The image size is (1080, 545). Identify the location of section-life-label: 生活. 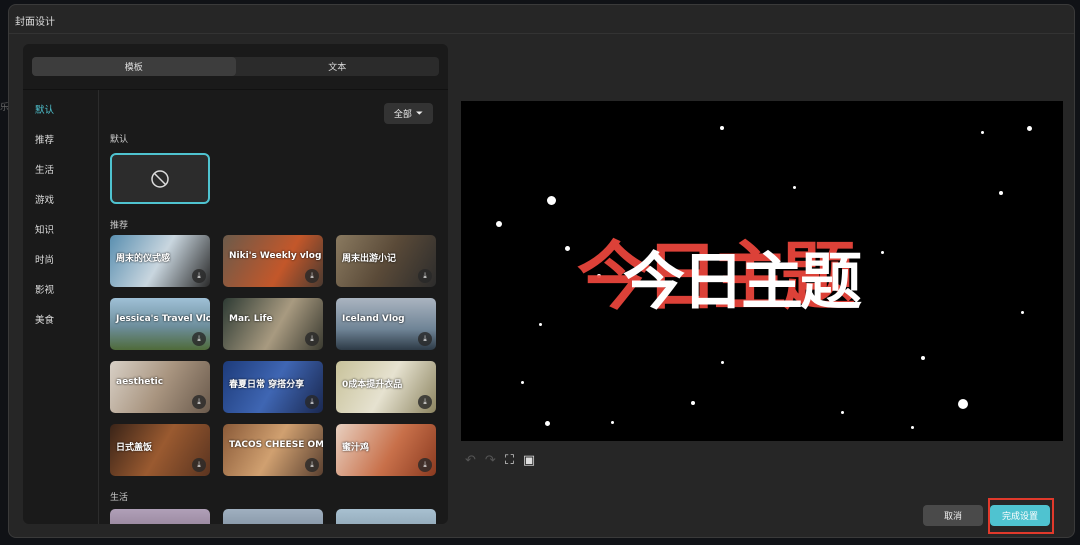
(119, 498).